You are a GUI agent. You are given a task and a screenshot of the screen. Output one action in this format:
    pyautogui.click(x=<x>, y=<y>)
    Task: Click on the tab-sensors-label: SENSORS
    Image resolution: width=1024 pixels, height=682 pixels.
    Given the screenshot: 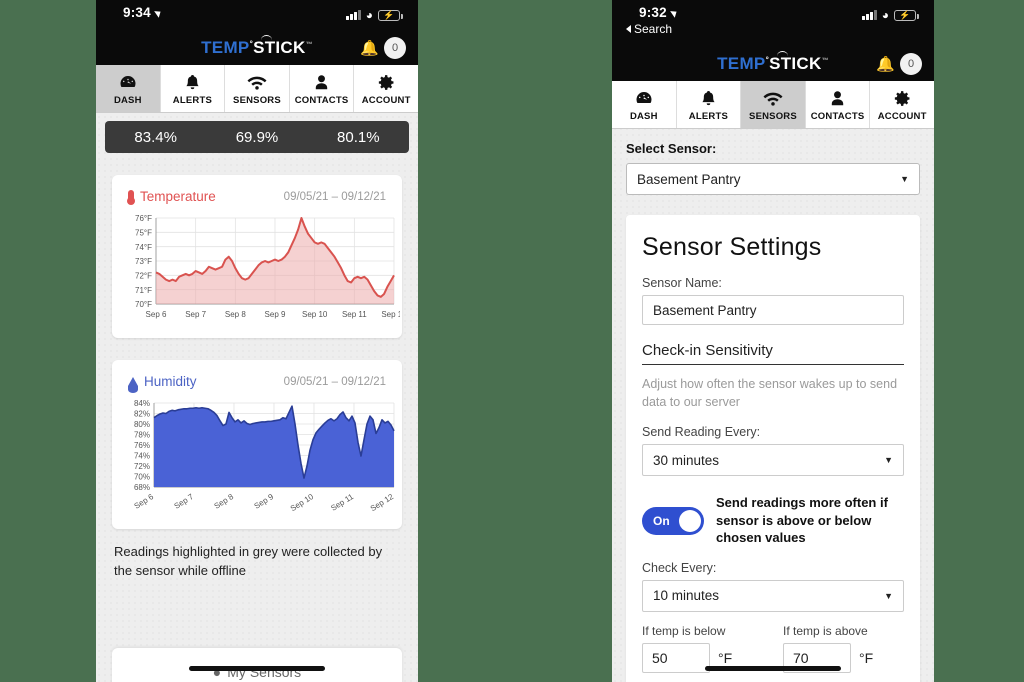 What is the action you would take?
    pyautogui.click(x=257, y=100)
    